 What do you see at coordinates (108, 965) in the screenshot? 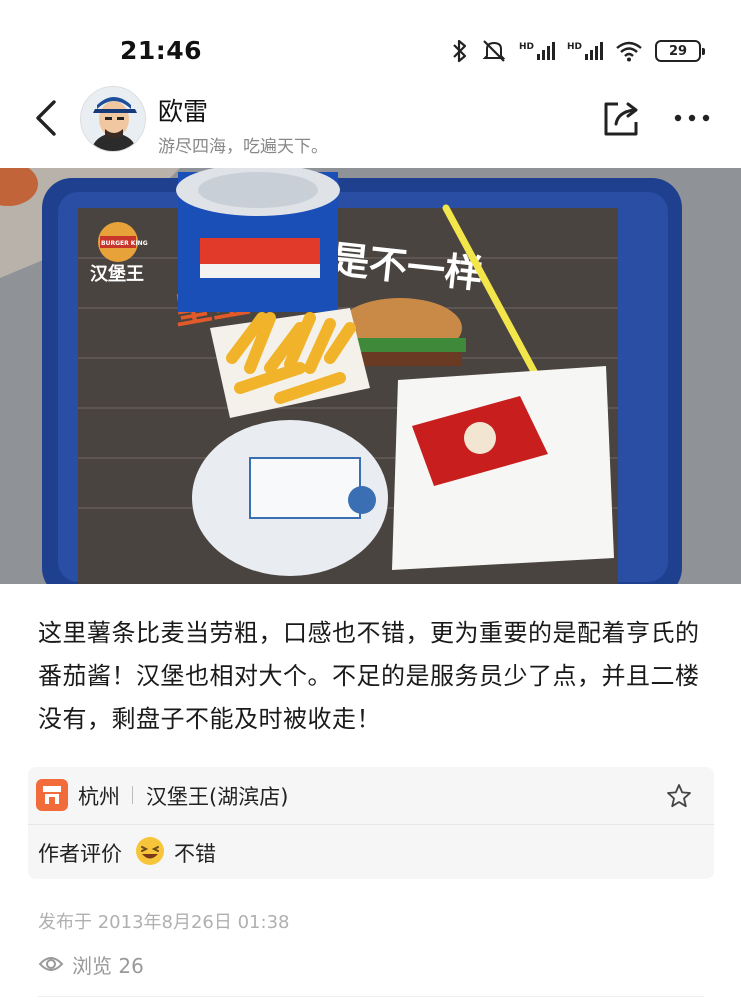
I see `view-count-label: 浏览 26` at bounding box center [108, 965].